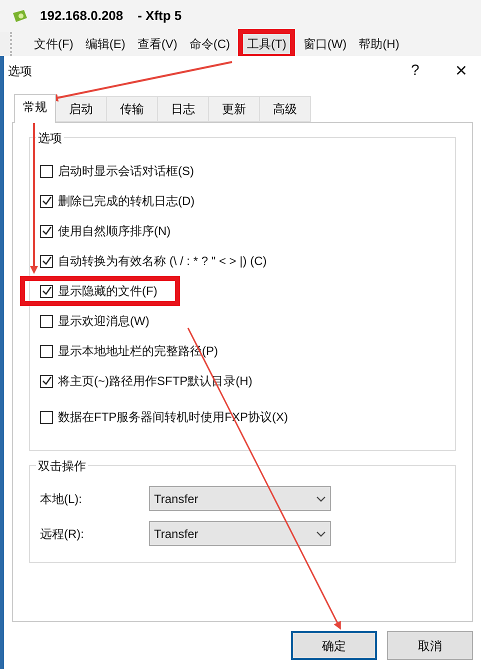 The height and width of the screenshot is (669, 481). I want to click on option-label: 显示隐藏的文件(F), so click(108, 291).